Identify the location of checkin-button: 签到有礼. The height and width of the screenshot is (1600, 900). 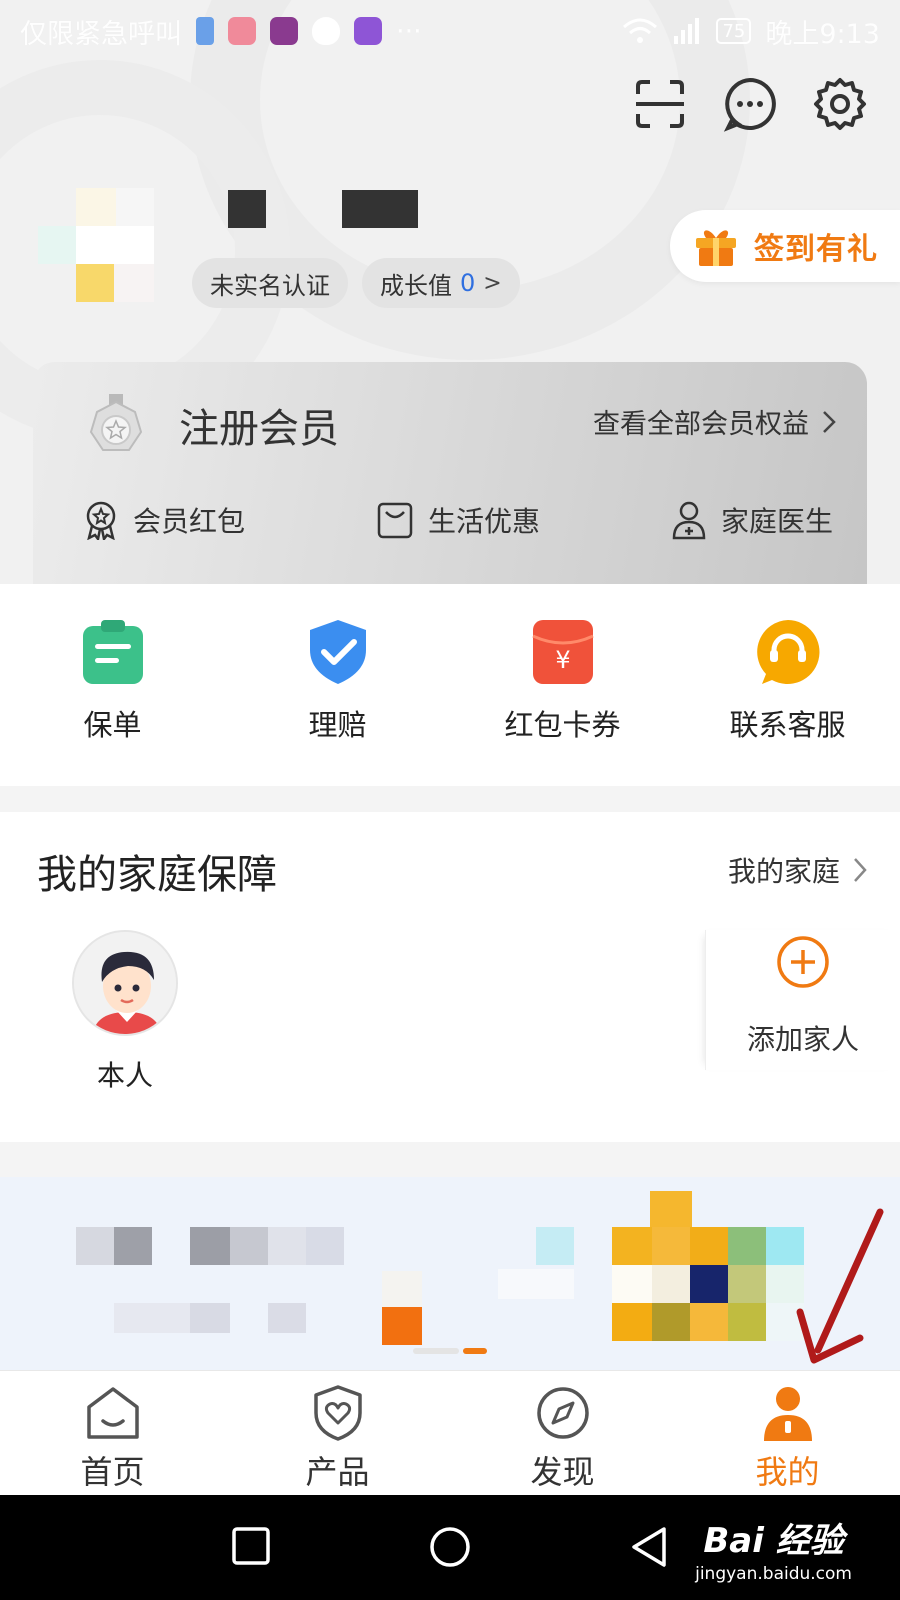
(785, 246).